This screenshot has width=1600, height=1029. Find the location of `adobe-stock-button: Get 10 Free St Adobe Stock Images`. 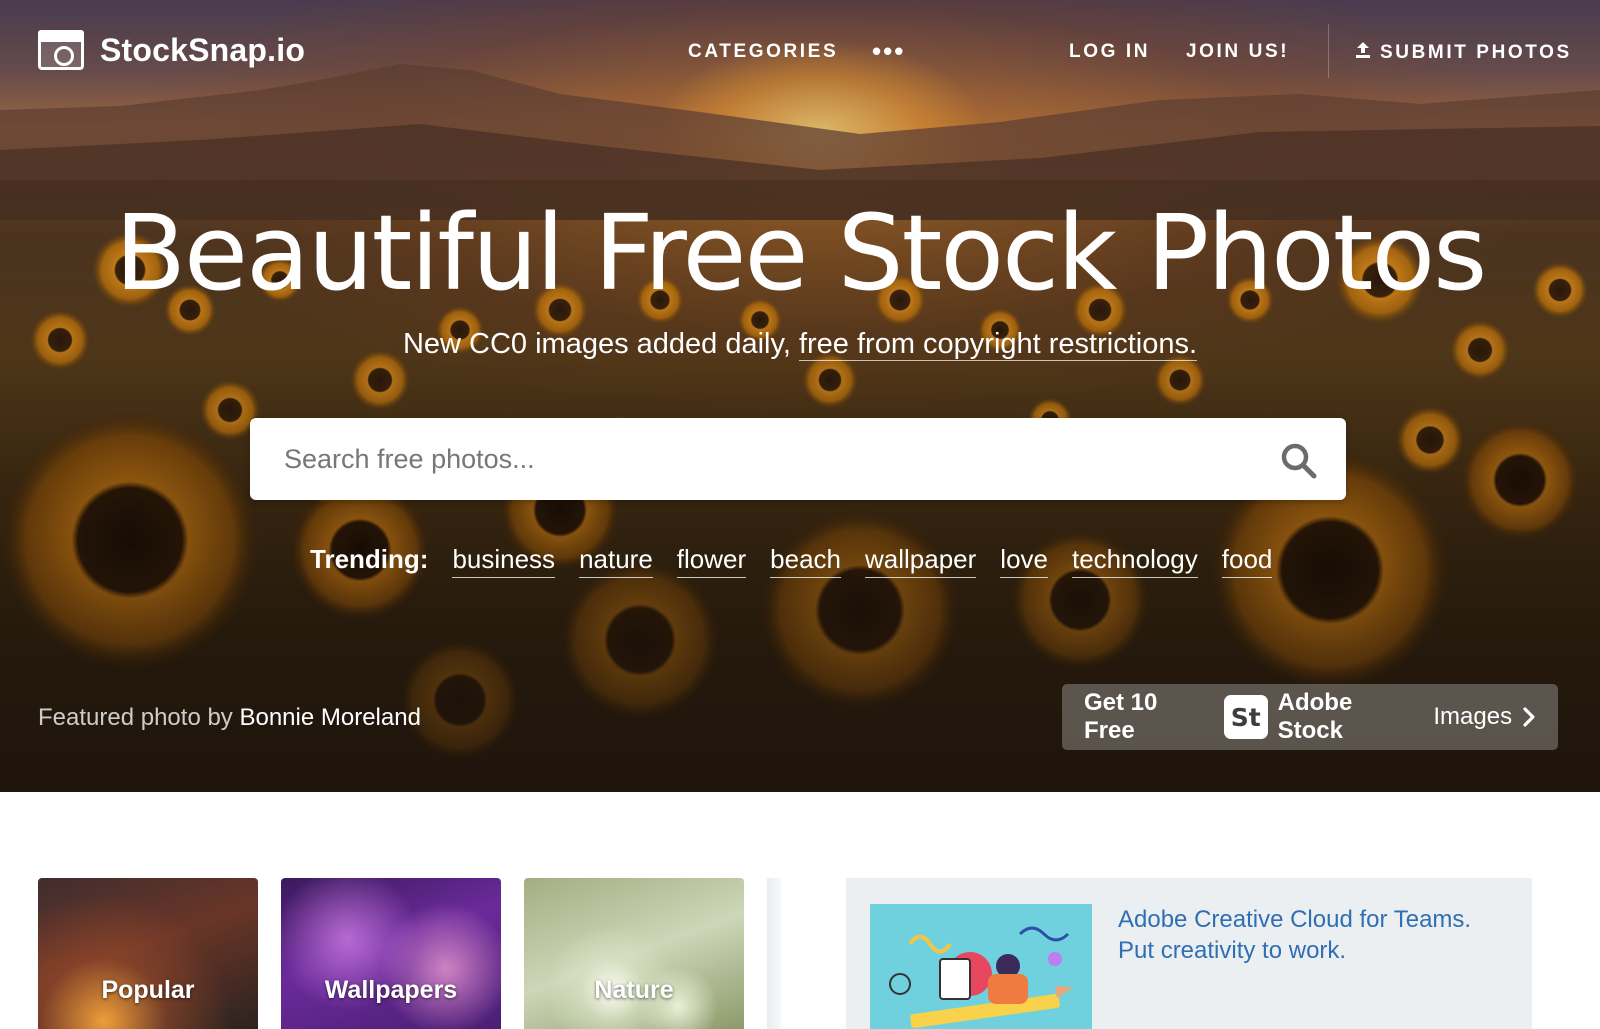

adobe-stock-button: Get 10 Free St Adobe Stock Images is located at coordinates (1310, 717).